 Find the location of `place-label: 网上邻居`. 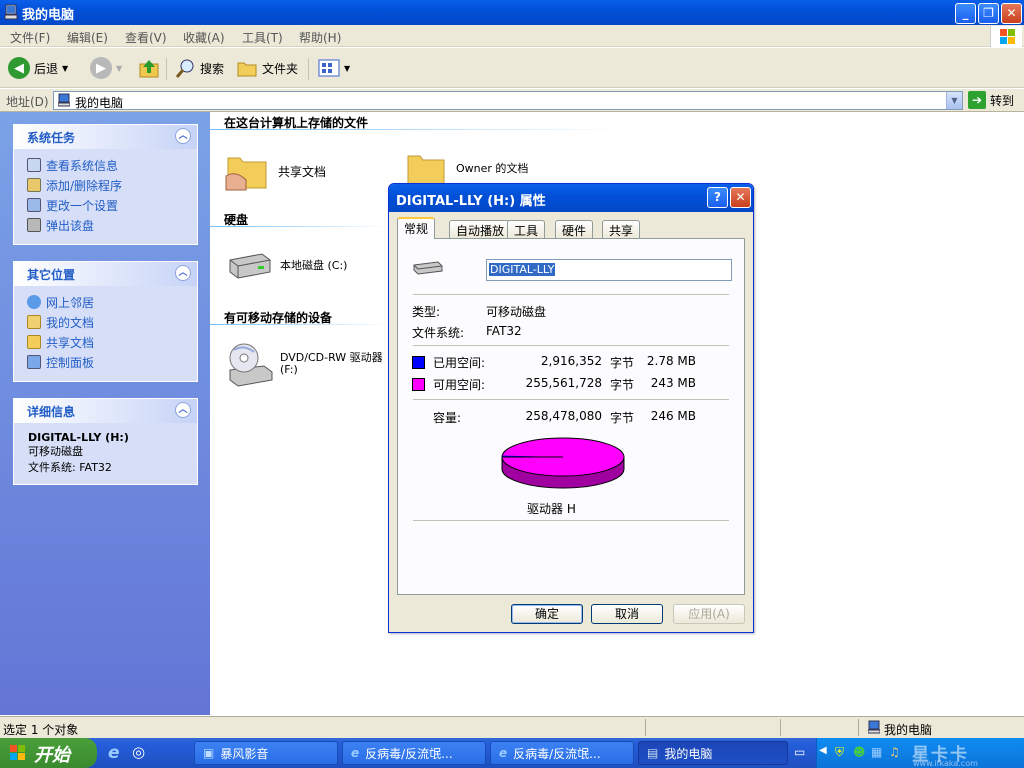

place-label: 网上邻居 is located at coordinates (70, 302).